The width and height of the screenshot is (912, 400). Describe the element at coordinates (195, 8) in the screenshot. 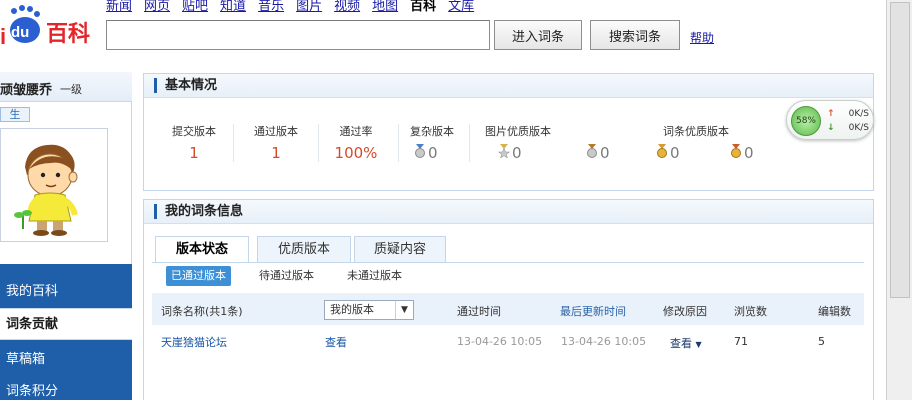

I see `nav-tieba: 贴吧` at that location.